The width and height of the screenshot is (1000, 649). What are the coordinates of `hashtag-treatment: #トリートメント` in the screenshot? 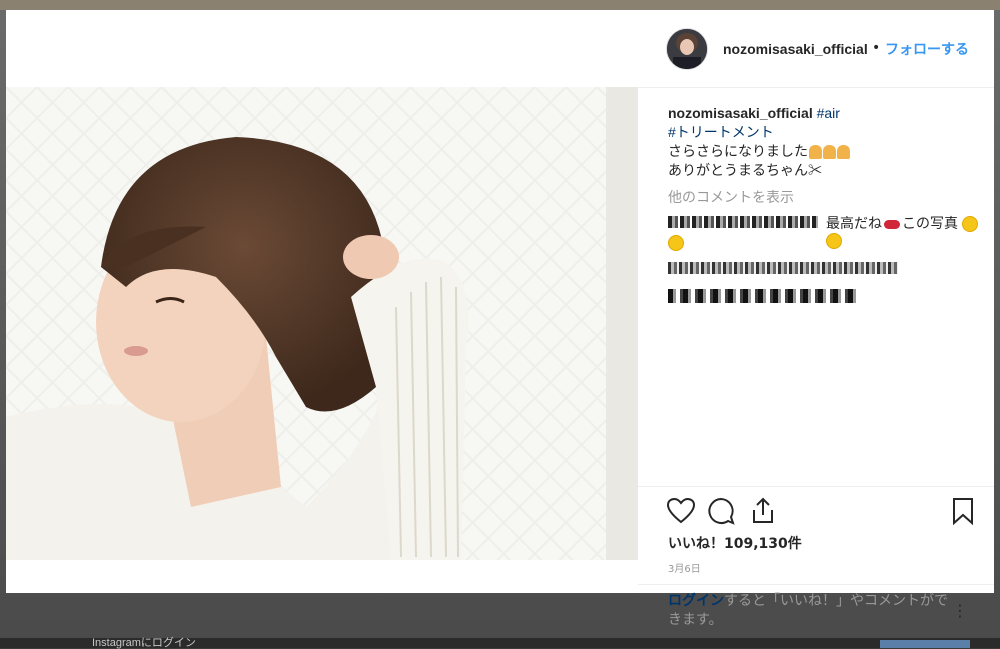 It's located at (721, 132).